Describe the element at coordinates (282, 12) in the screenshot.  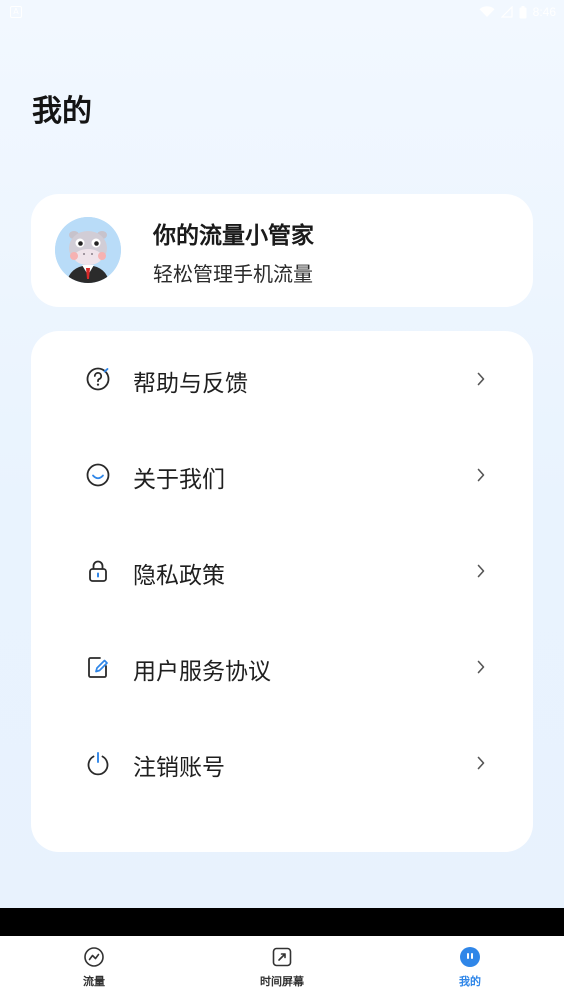
I see `status-bar: A 8:46` at that location.